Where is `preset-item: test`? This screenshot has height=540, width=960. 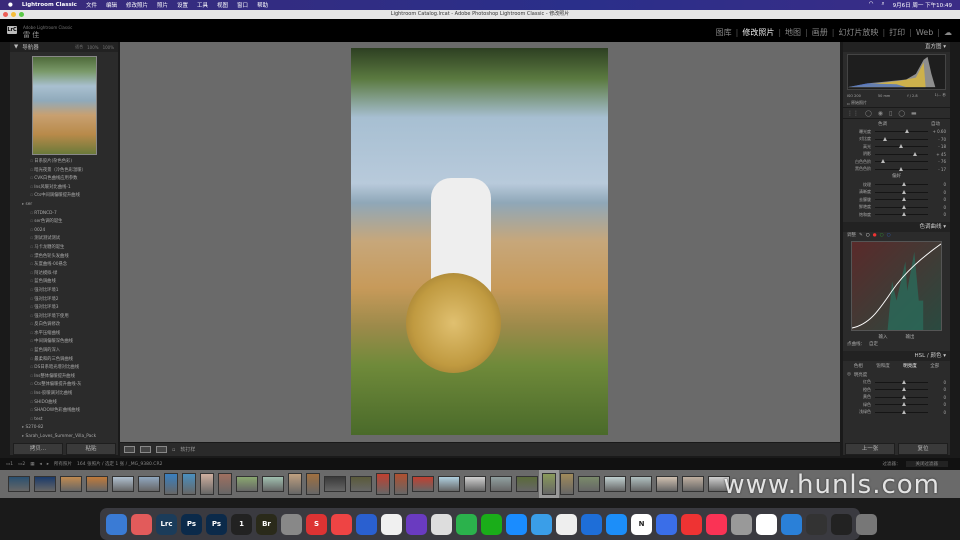 preset-item: test is located at coordinates (64, 420).